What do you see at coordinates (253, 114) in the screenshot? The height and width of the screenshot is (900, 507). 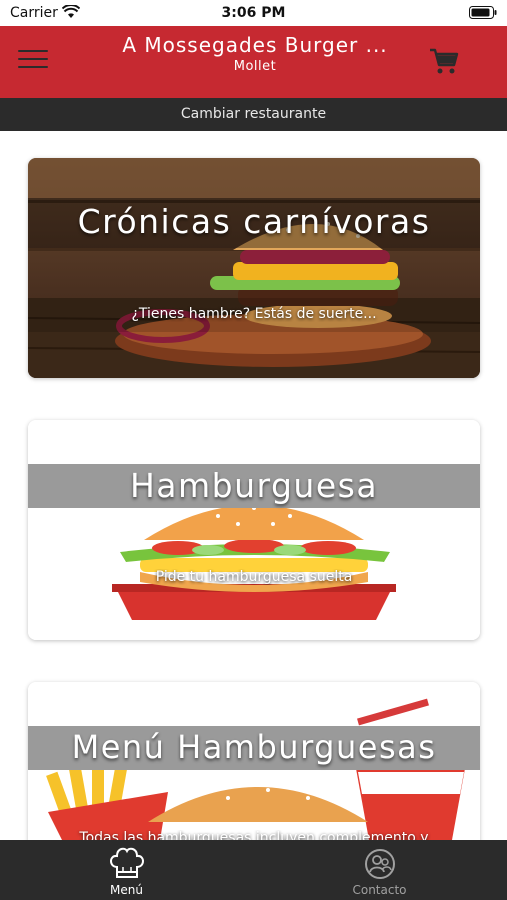 I see `change-restaurant-button: Cambiar restaurante` at bounding box center [253, 114].